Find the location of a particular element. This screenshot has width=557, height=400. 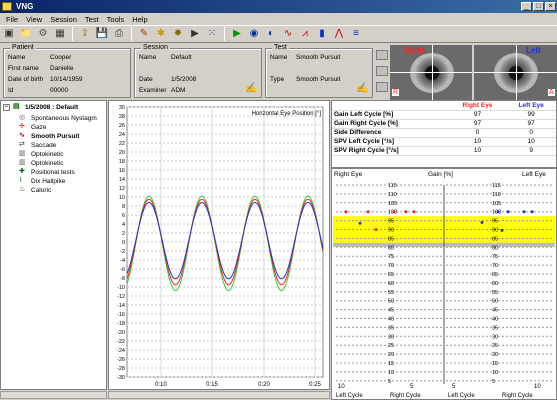

table-row: Side Difference 0 0 is located at coordinates (444, 133).